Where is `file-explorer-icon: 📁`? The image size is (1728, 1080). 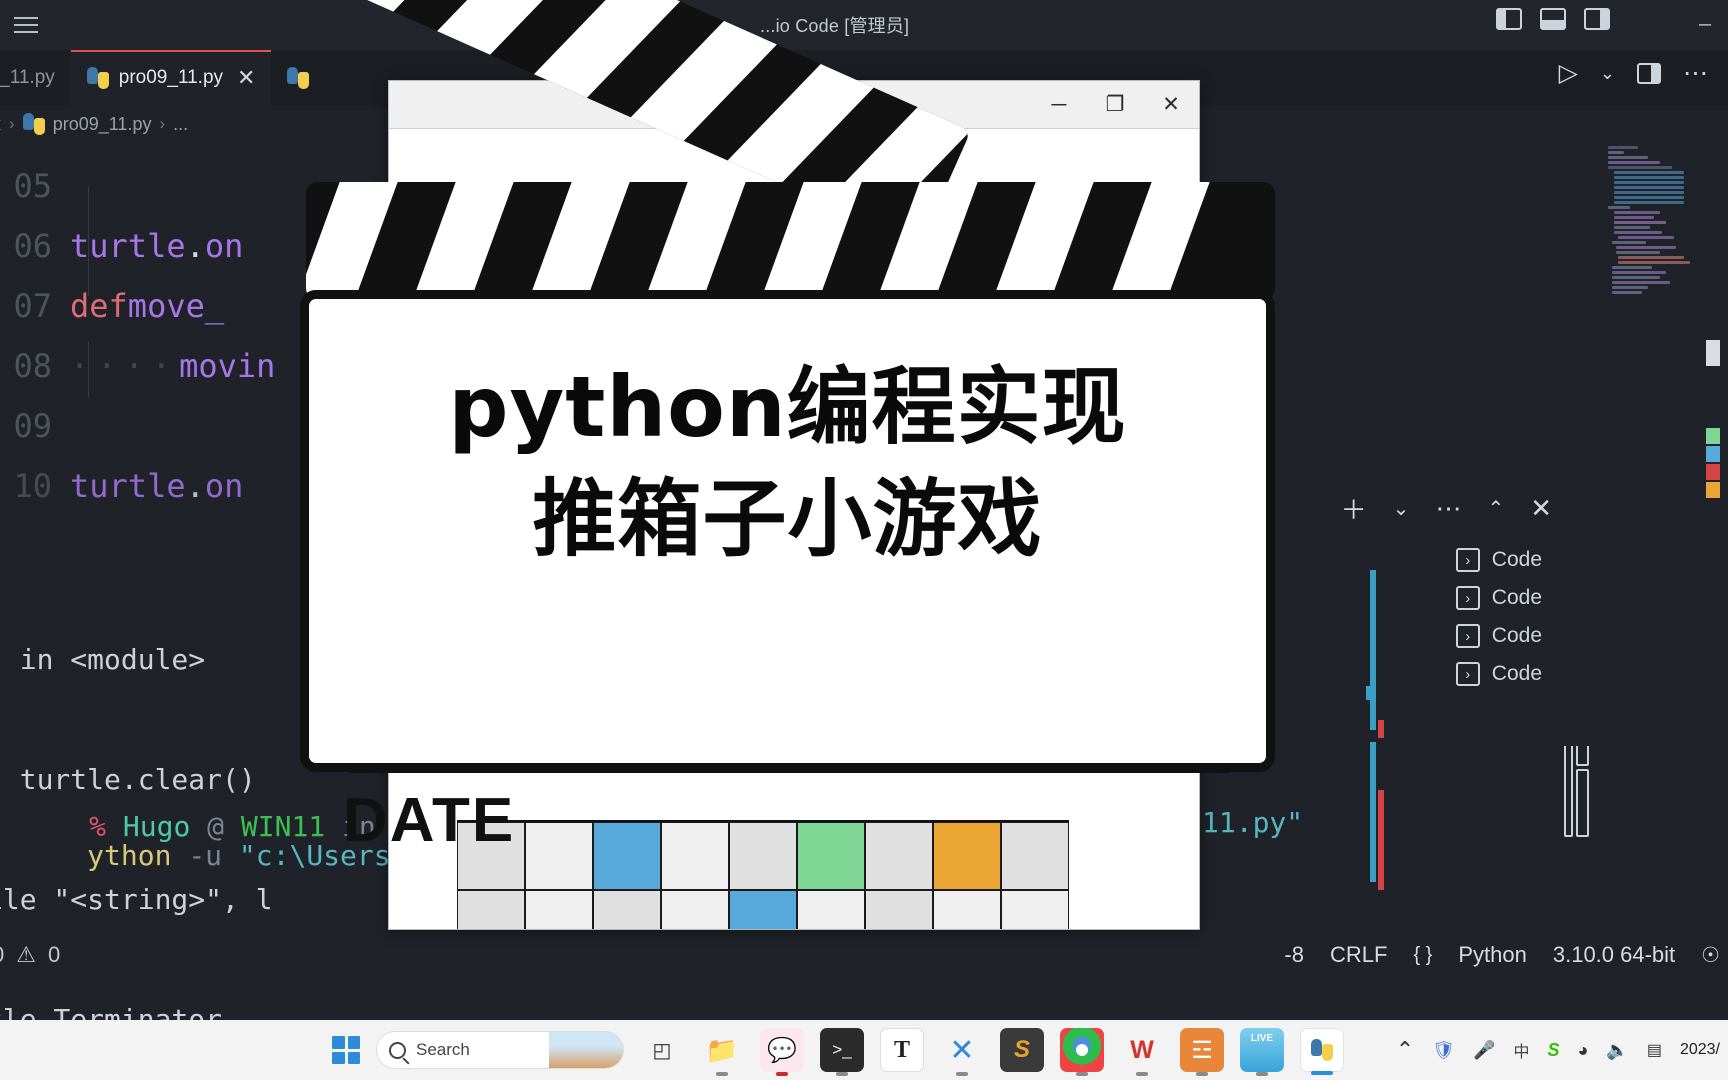
file-explorer-icon: 📁 is located at coordinates (722, 1049).